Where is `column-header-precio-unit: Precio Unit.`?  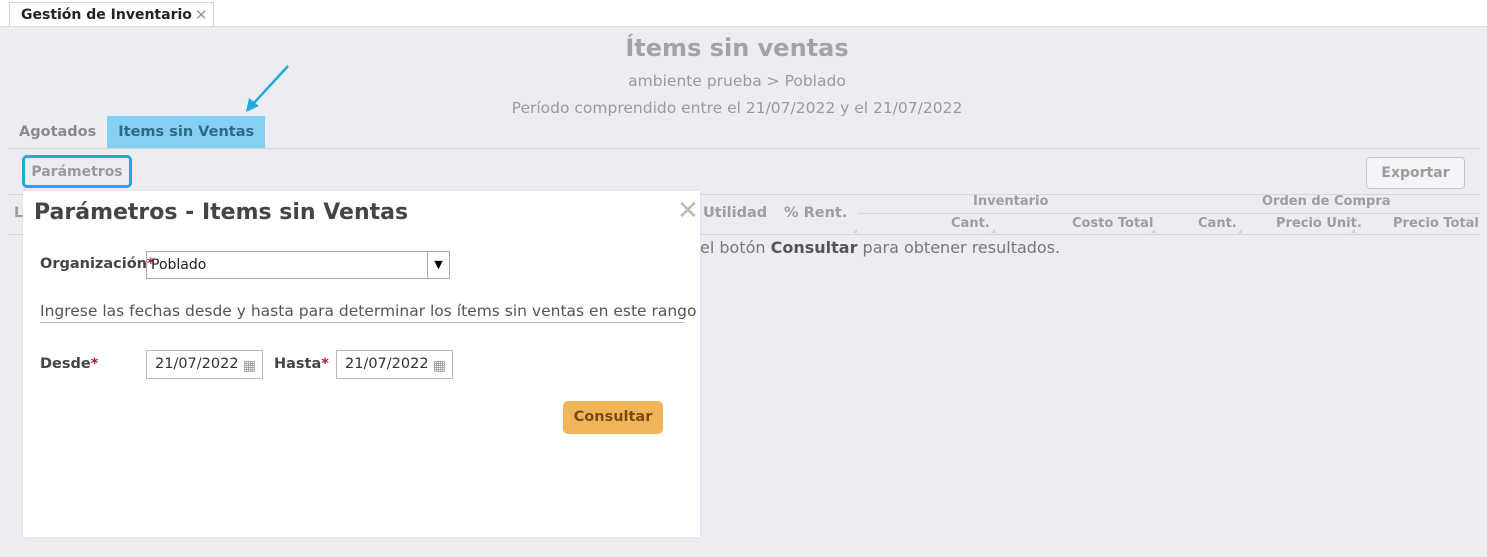 column-header-precio-unit: Precio Unit. is located at coordinates (1319, 223).